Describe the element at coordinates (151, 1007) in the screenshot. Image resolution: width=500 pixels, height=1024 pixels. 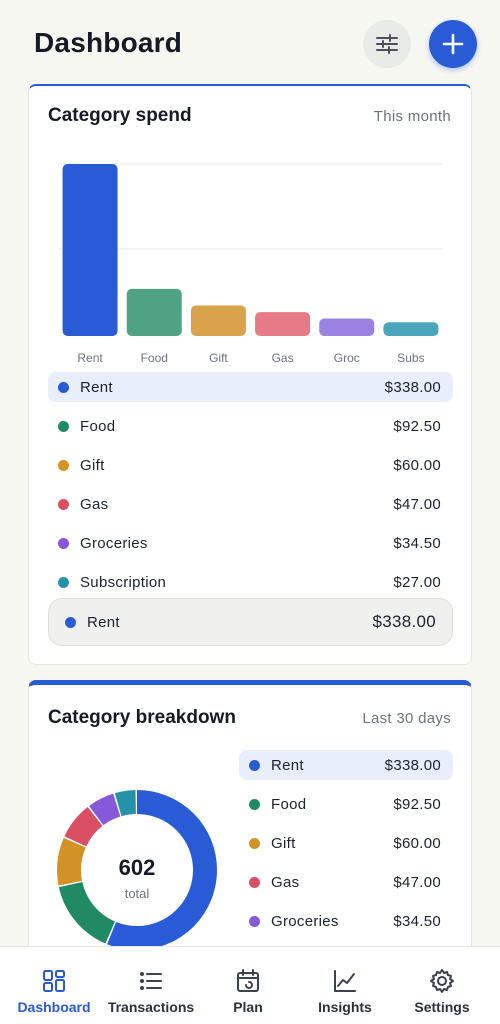
I see `nav-label: Transactions` at that location.